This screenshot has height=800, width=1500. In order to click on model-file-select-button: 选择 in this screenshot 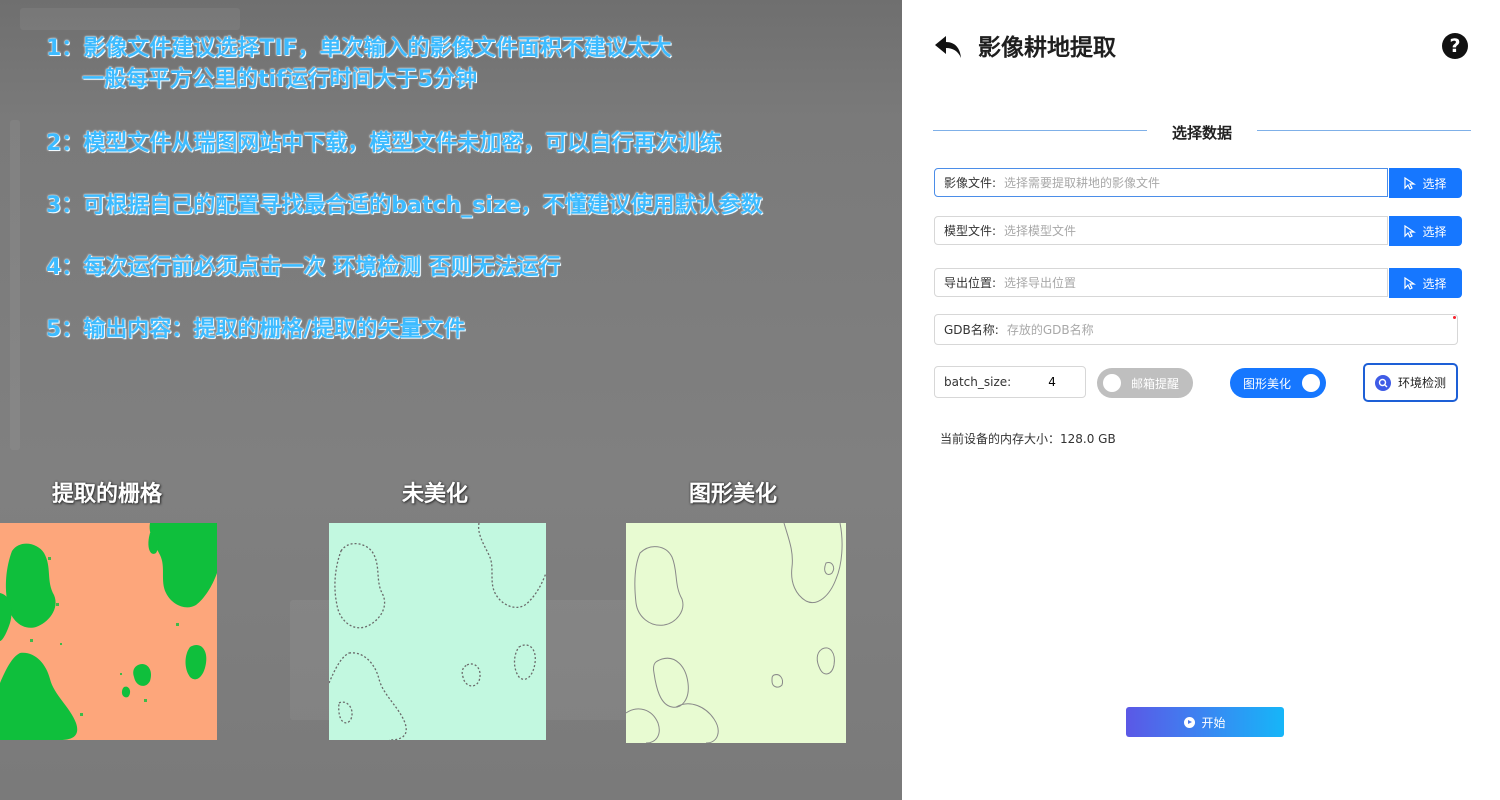, I will do `click(1425, 231)`.